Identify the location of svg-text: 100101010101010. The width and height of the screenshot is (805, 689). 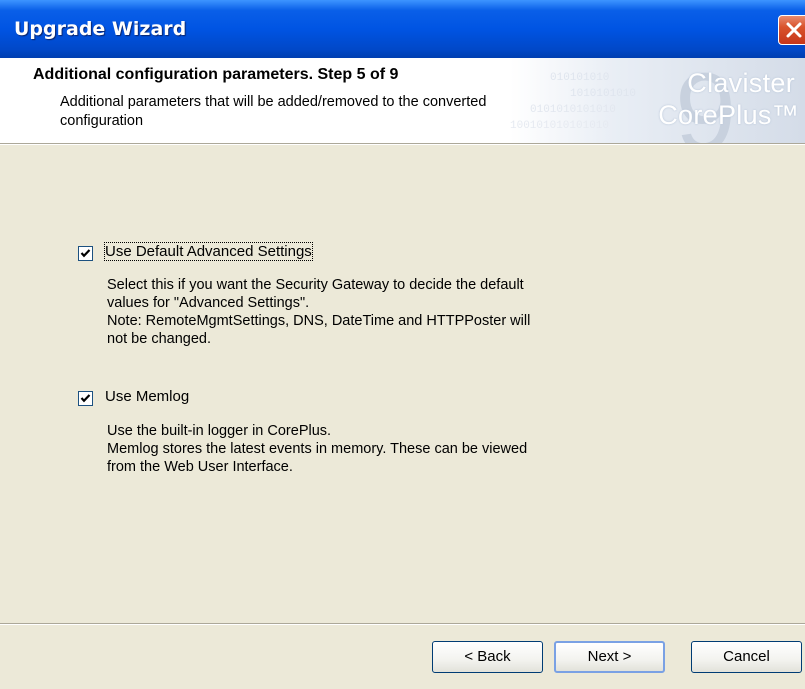
(559, 126).